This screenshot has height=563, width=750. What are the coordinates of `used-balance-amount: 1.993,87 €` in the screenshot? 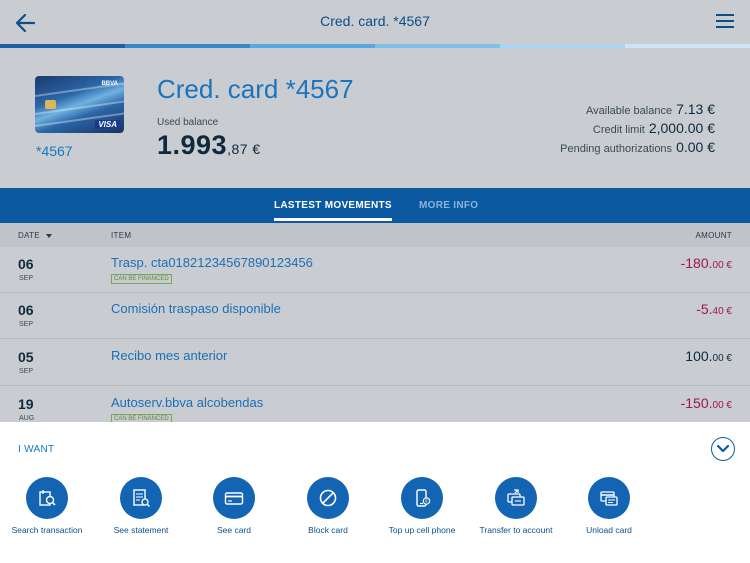 It's located at (209, 145).